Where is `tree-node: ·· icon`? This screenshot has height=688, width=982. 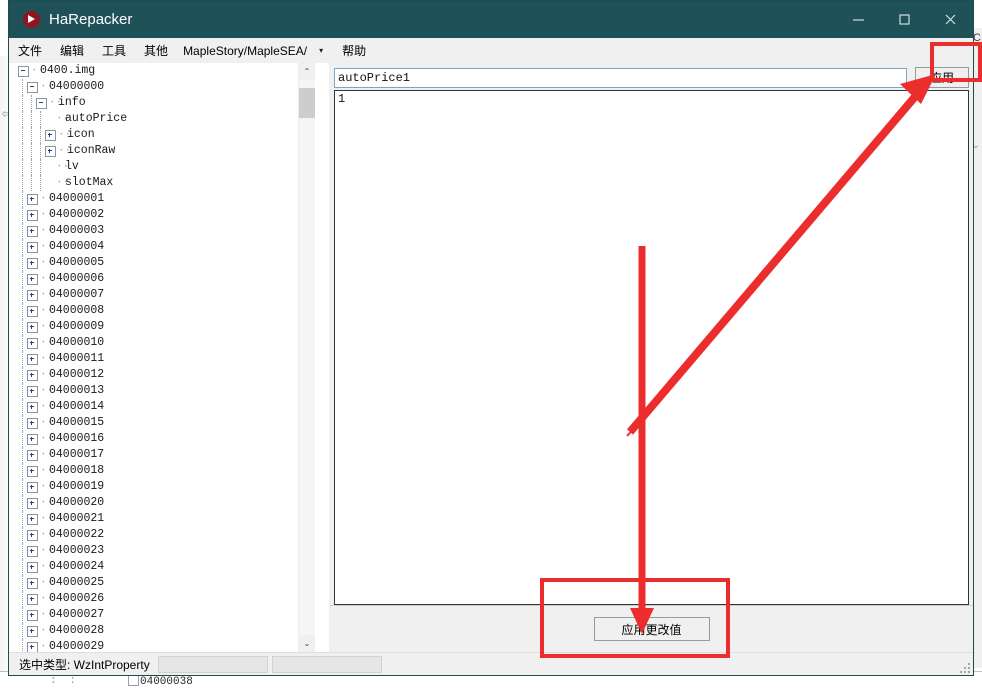
tree-node: ·· icon is located at coordinates (161, 135).